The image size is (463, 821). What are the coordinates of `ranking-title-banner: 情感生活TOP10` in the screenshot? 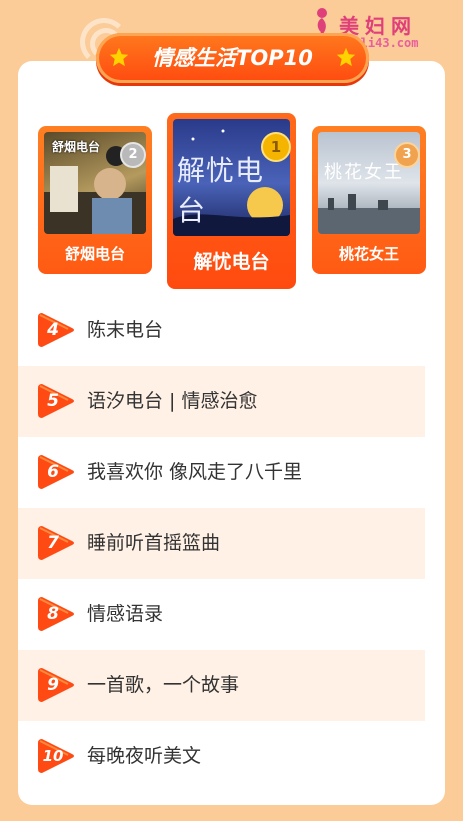 It's located at (232, 58).